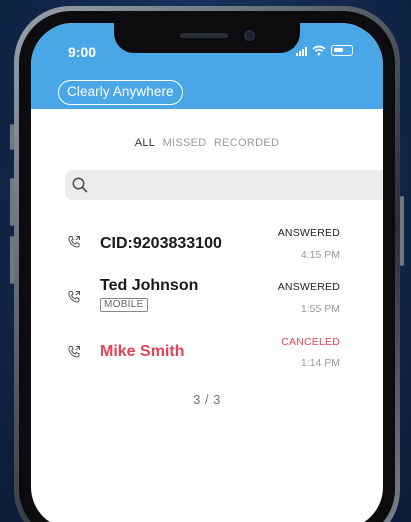  Describe the element at coordinates (185, 143) in the screenshot. I see `tab-missed: MISSED` at that location.